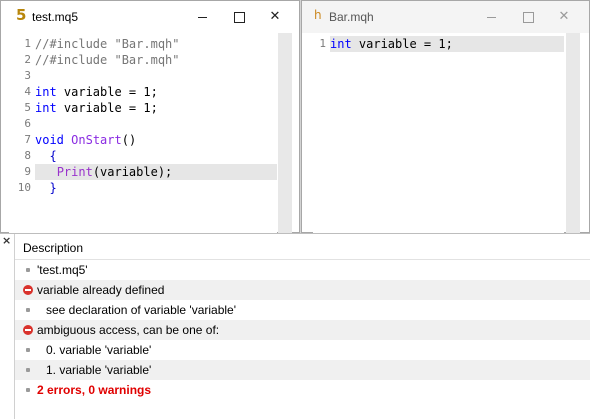  Describe the element at coordinates (302, 290) in the screenshot. I see `error-list-row: variable already defined` at that location.